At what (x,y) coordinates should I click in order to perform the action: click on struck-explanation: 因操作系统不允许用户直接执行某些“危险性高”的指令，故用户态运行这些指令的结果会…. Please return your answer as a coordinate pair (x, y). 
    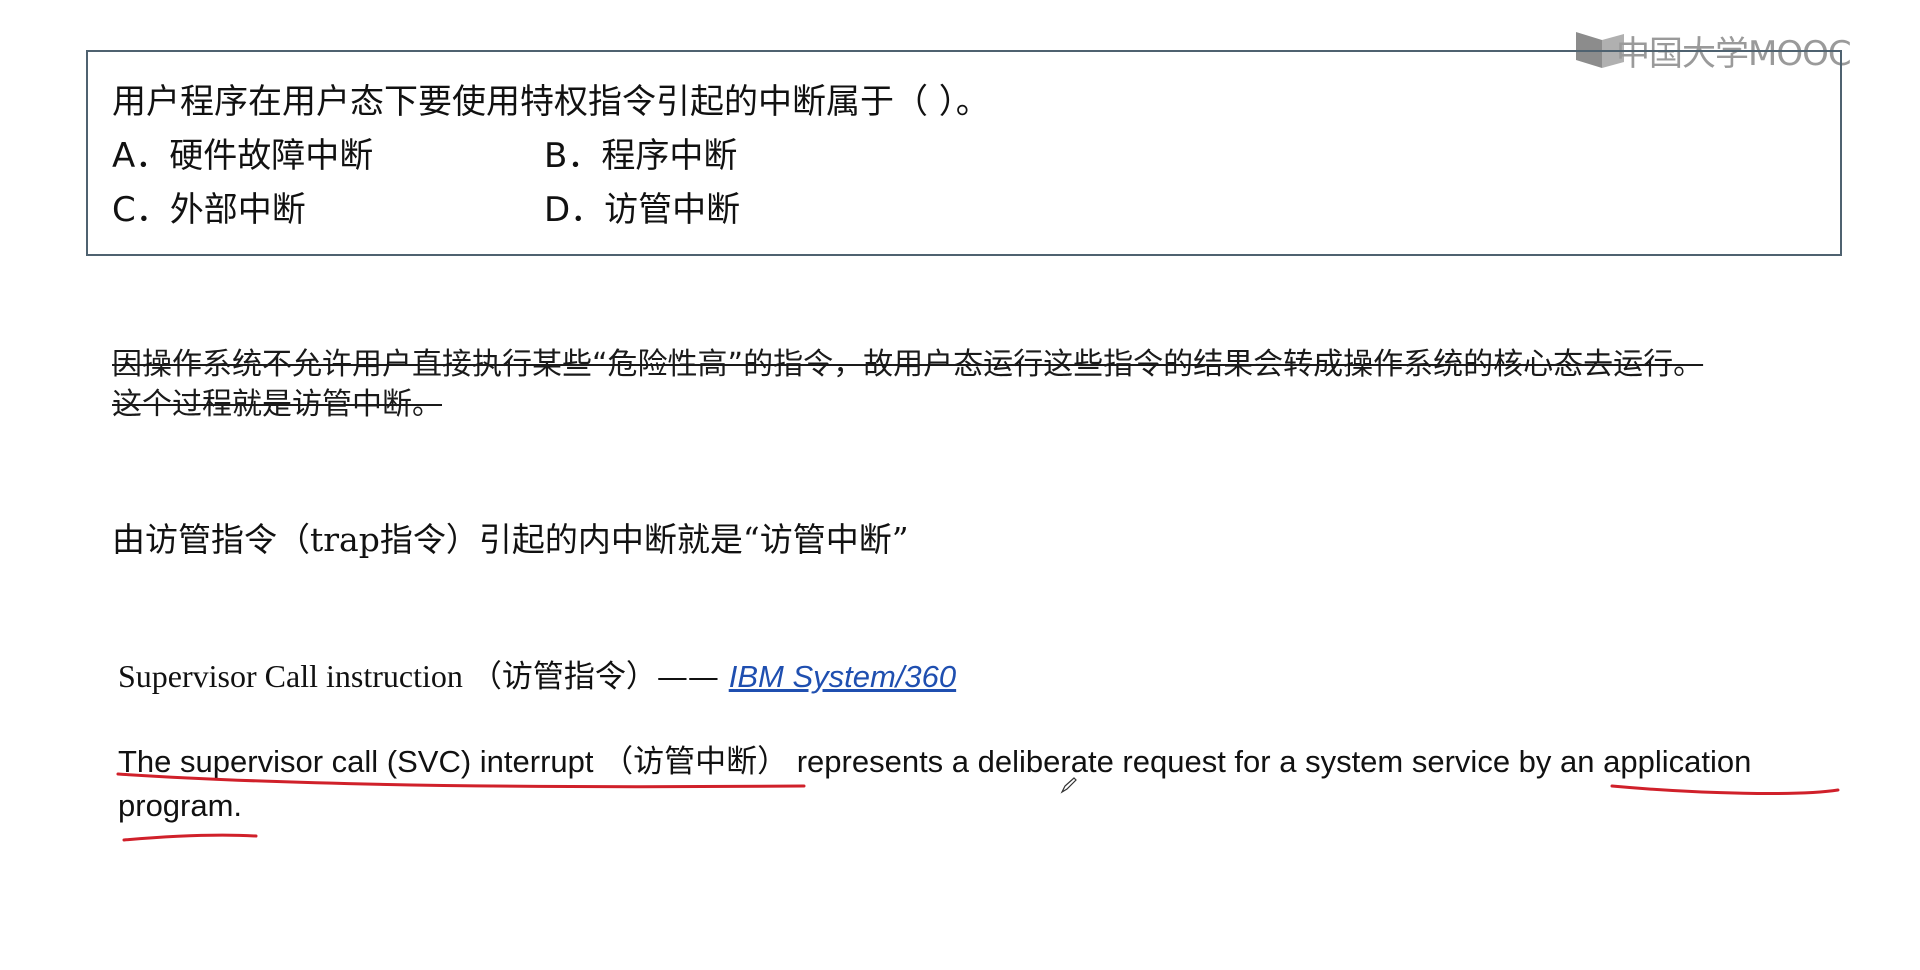
    Looking at the image, I should click on (908, 384).